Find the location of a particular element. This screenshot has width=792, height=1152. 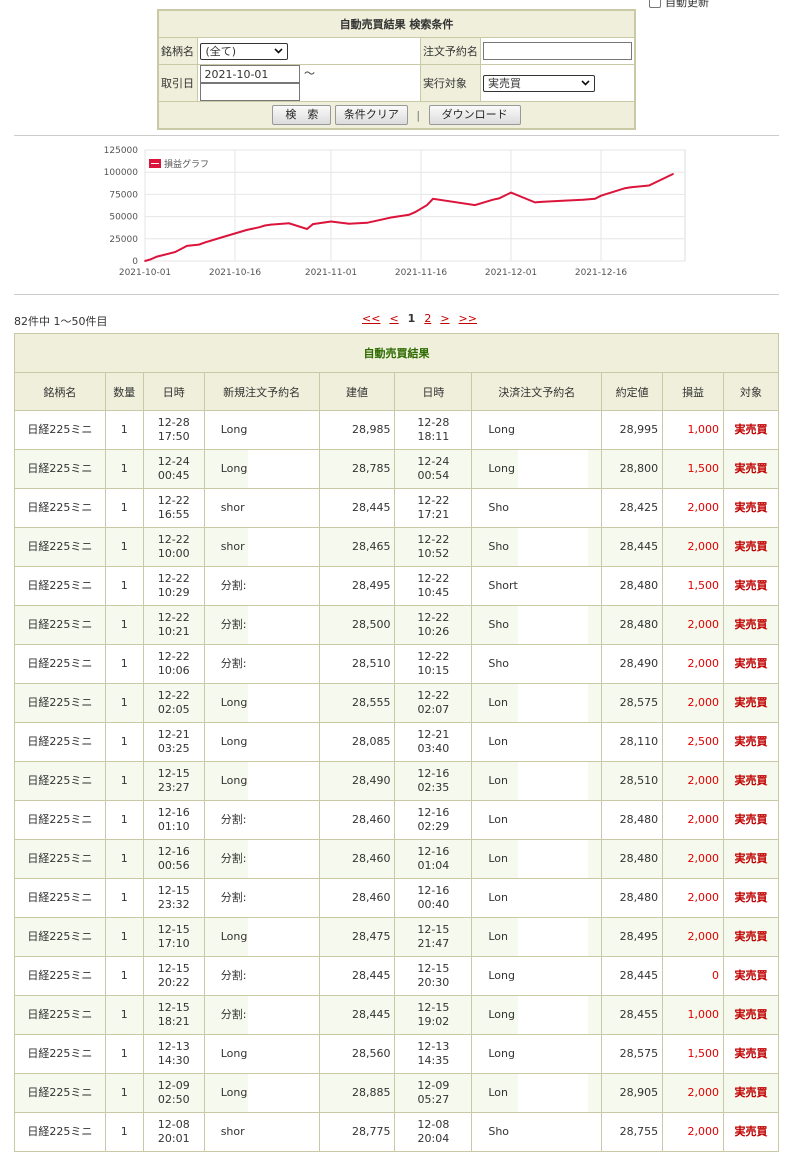

cell-close-datetime: 12-21 03:40 is located at coordinates (433, 742).